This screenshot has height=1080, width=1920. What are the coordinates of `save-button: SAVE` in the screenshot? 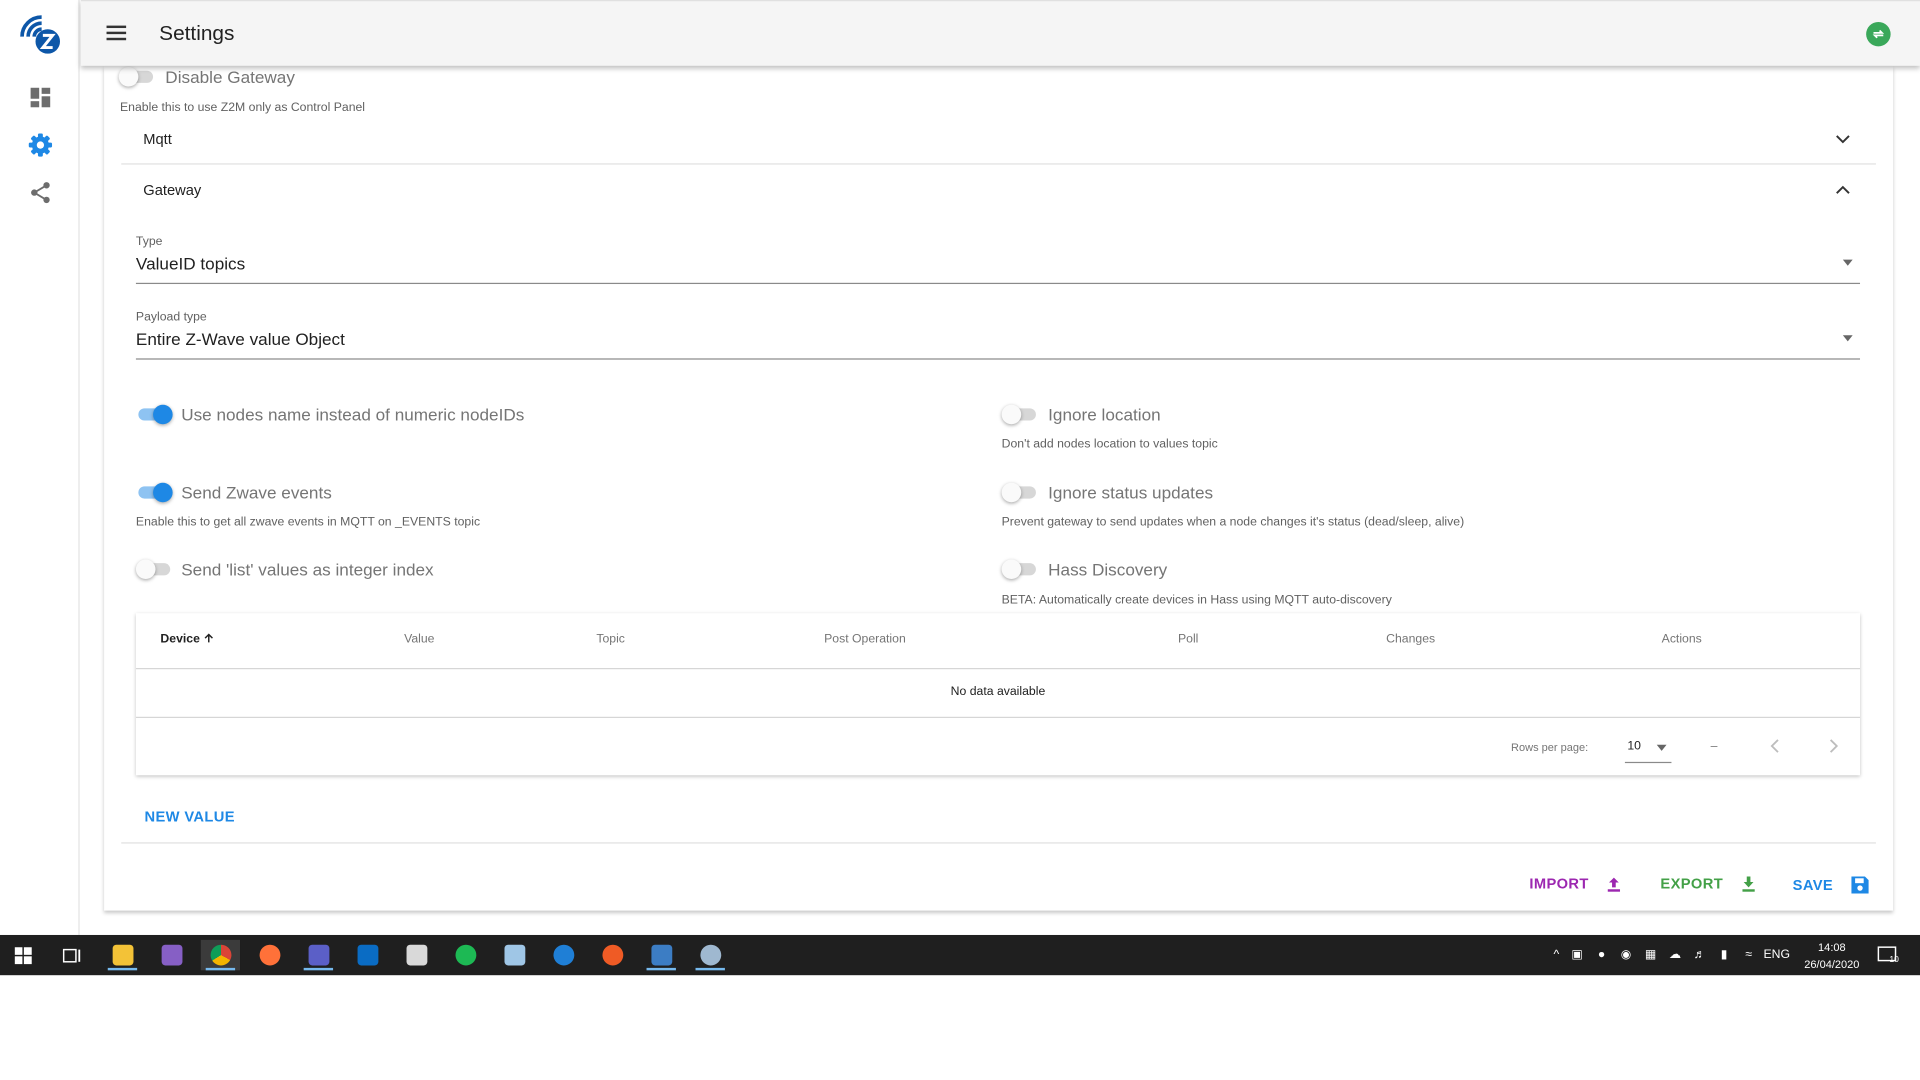 It's located at (1831, 885).